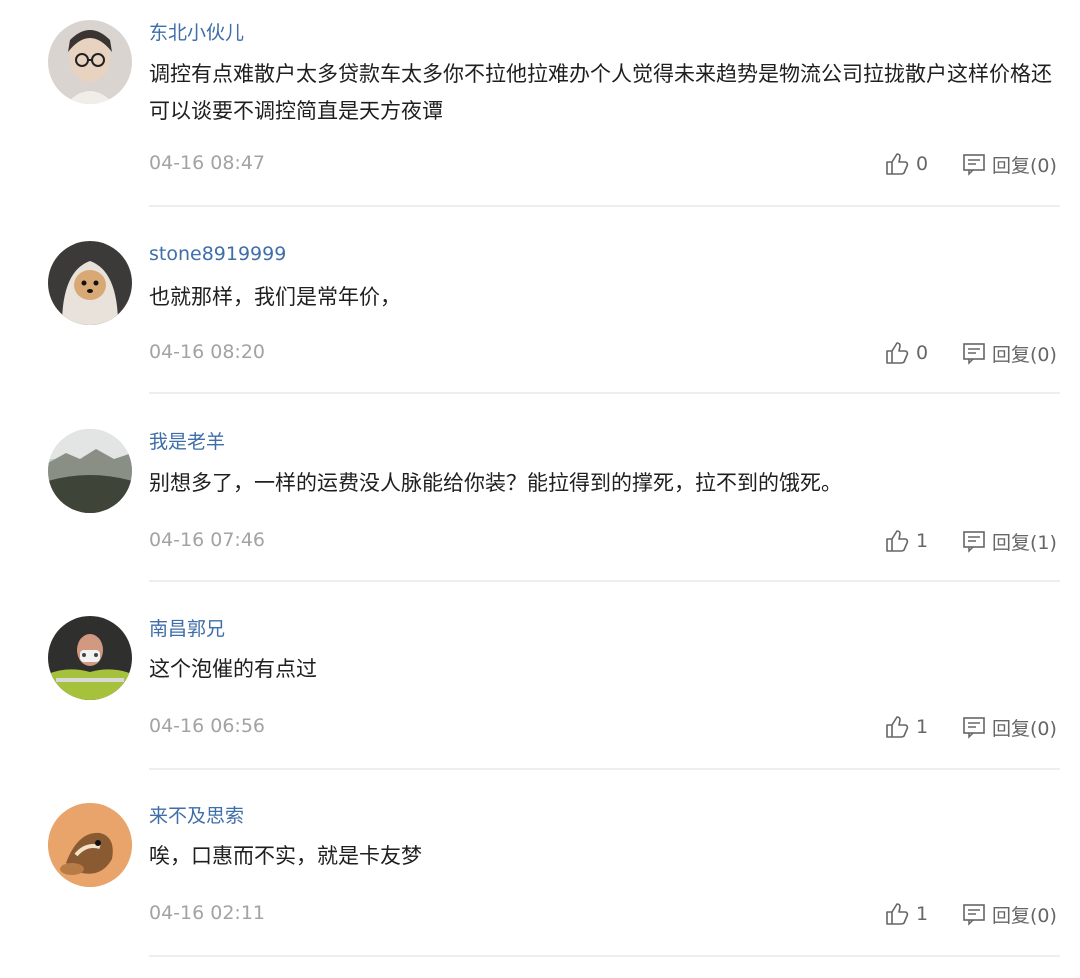 The width and height of the screenshot is (1080, 978). Describe the element at coordinates (495, 483) in the screenshot. I see `comment-text: 别想多了，一样的运费没人脉能给你装？能拉得到的撑死，拉不到的饿死。` at that location.